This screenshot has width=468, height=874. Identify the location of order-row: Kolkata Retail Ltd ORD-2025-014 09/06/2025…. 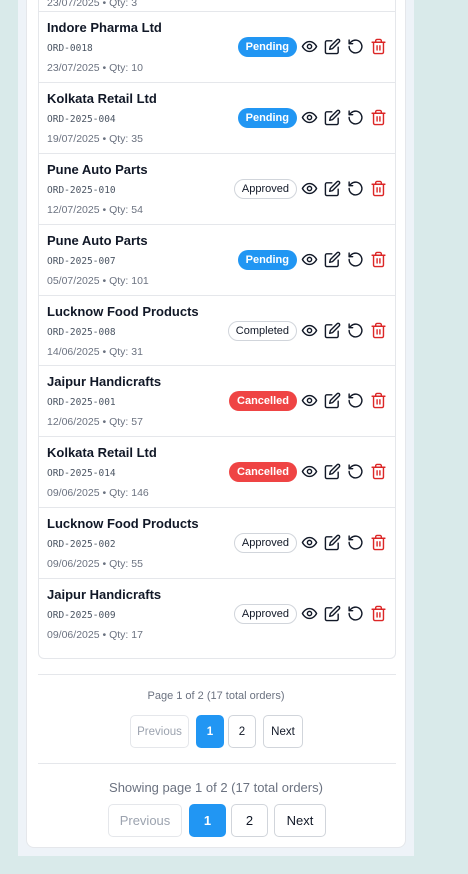
(217, 471).